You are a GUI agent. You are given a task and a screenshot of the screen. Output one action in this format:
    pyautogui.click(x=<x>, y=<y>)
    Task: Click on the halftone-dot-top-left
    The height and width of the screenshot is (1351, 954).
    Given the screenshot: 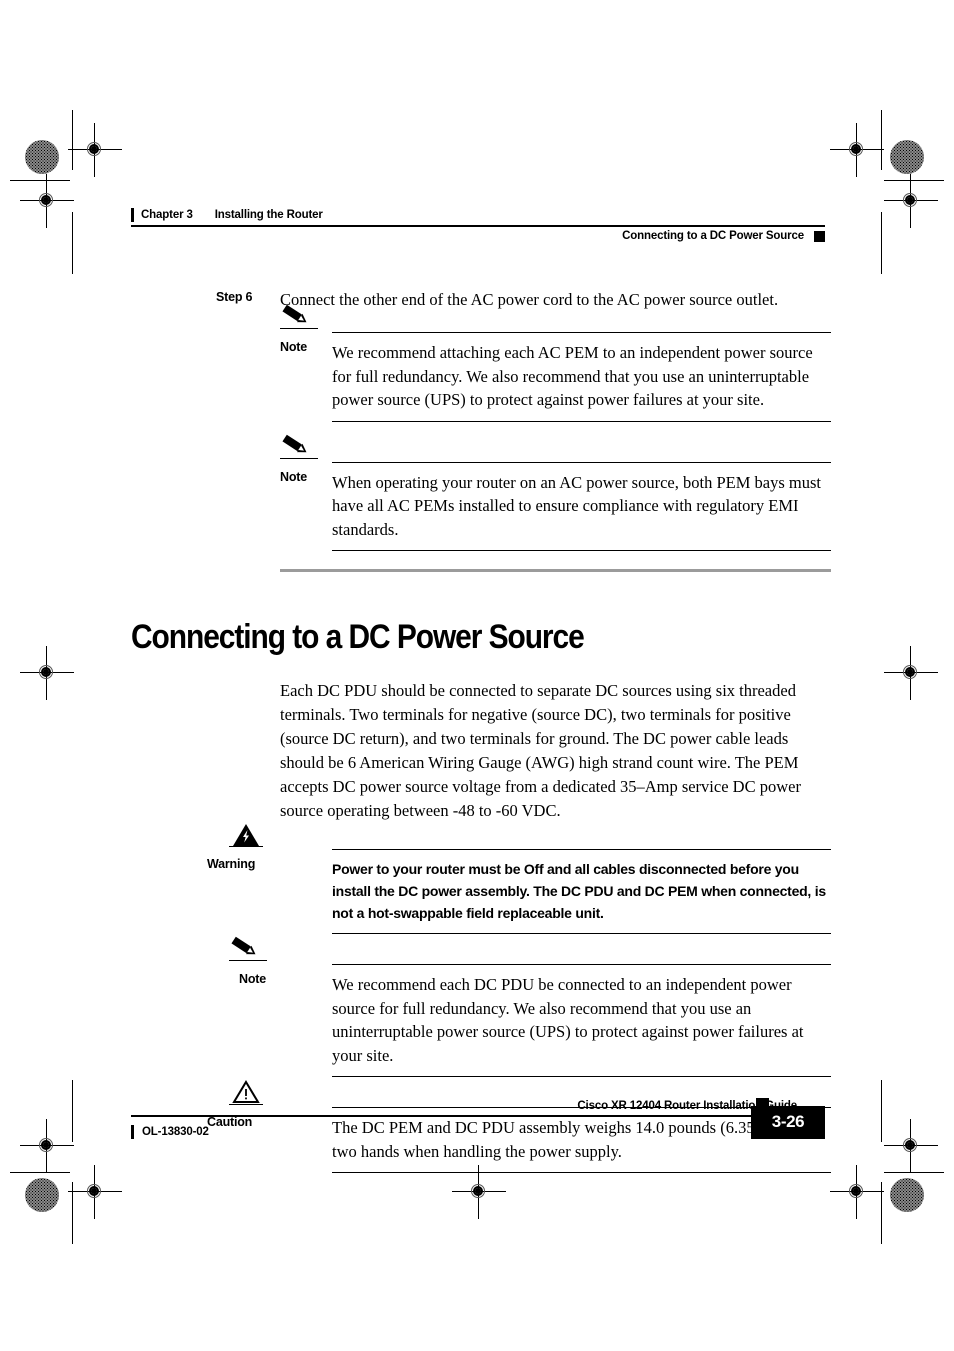 What is the action you would take?
    pyautogui.click(x=42, y=157)
    